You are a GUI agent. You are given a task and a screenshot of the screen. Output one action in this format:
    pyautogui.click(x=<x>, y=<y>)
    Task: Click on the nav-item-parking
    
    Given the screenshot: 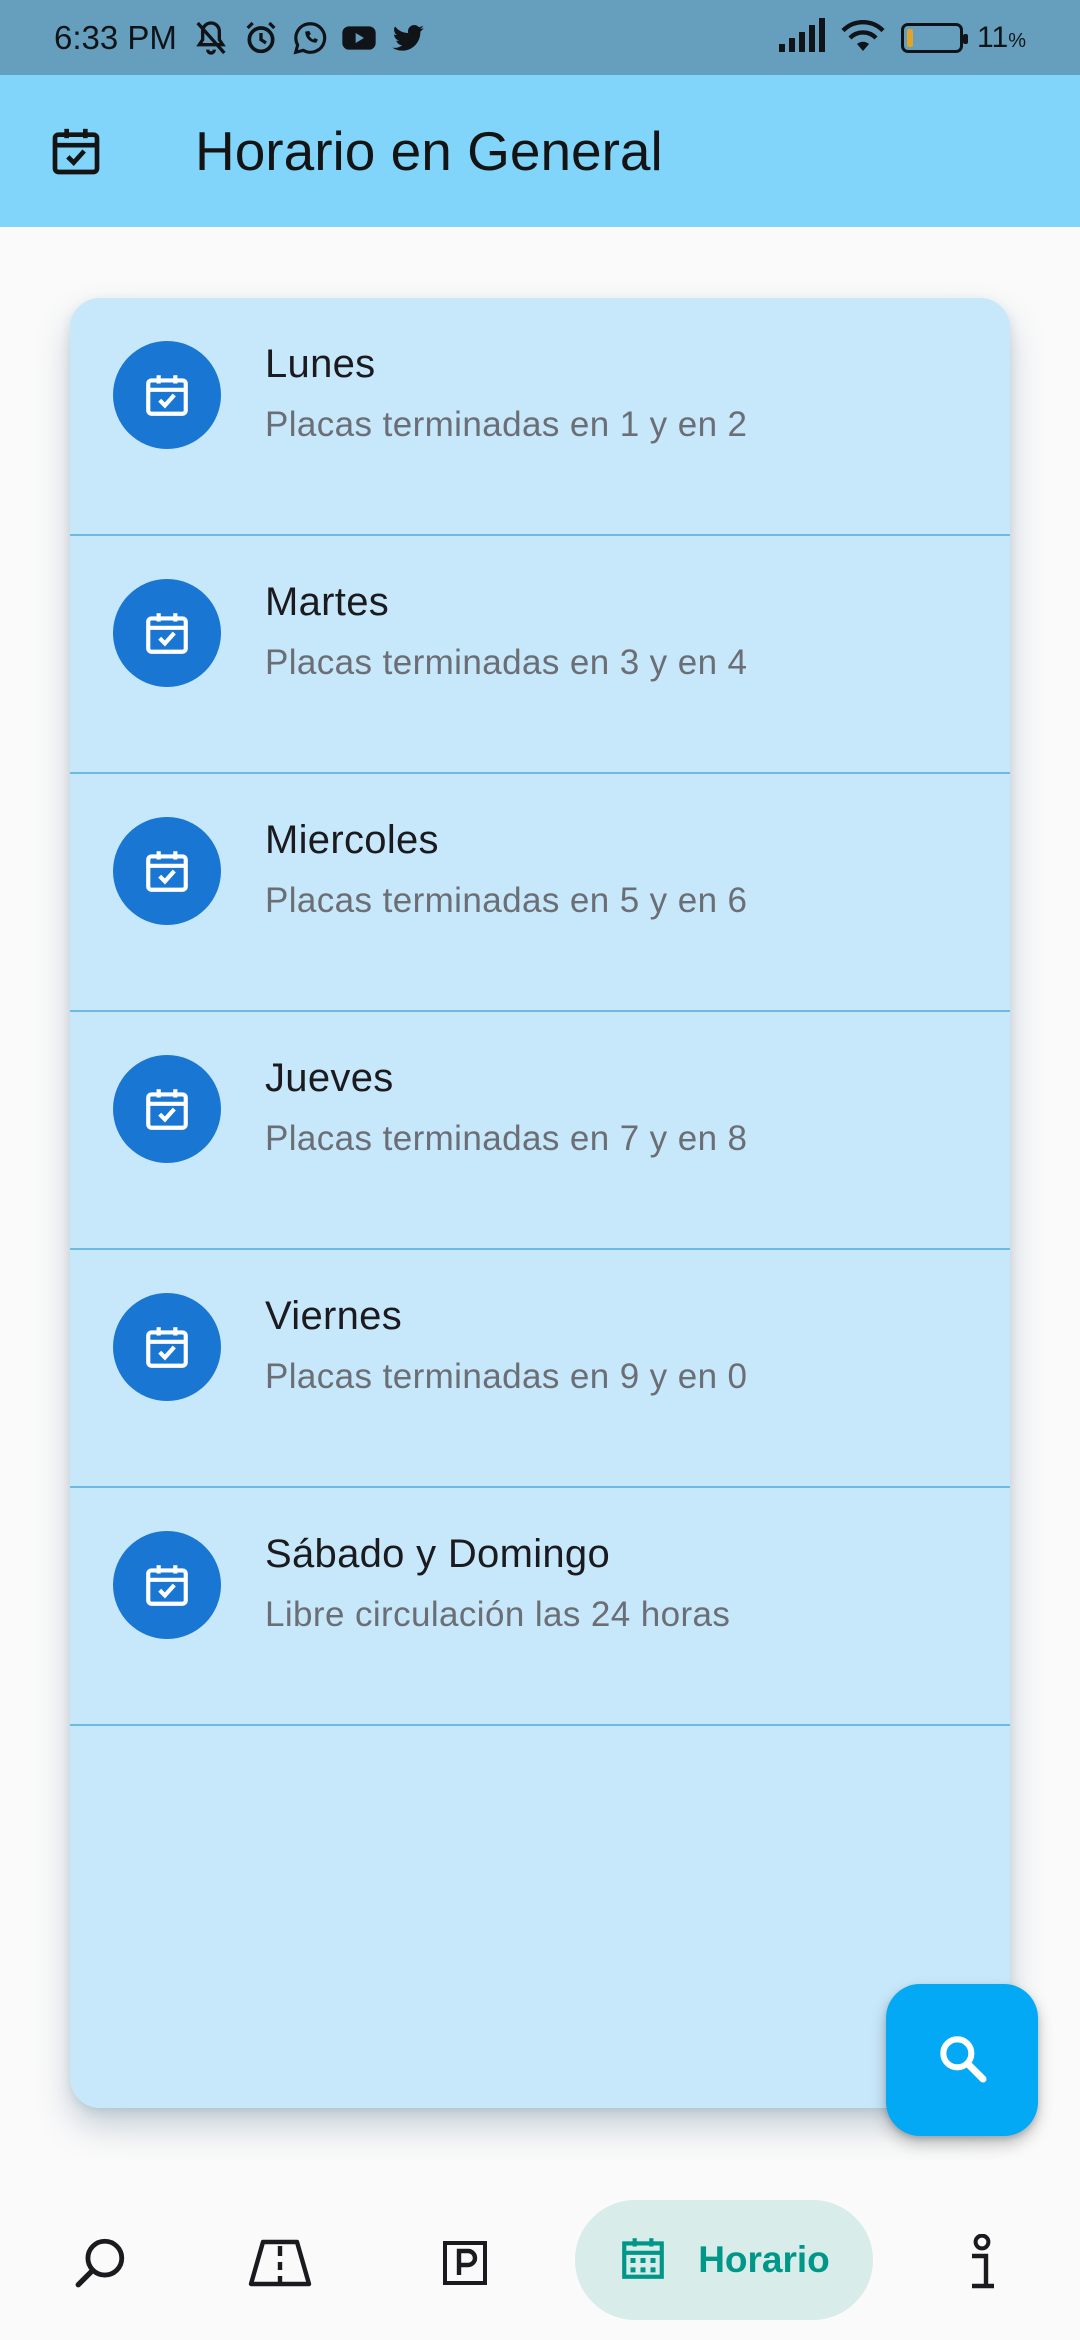 What is the action you would take?
    pyautogui.click(x=465, y=2265)
    